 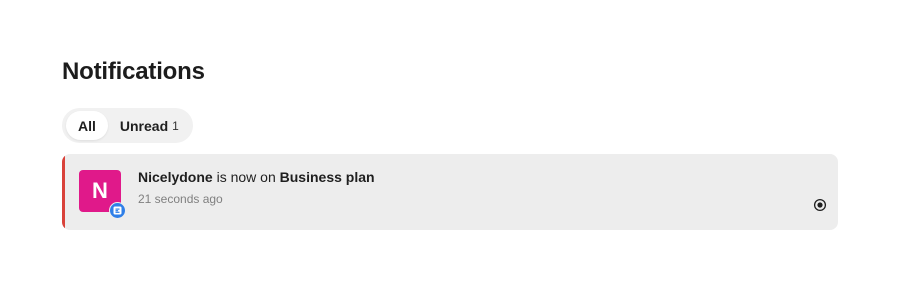 What do you see at coordinates (100, 190) in the screenshot?
I see `avatar-letter: N` at bounding box center [100, 190].